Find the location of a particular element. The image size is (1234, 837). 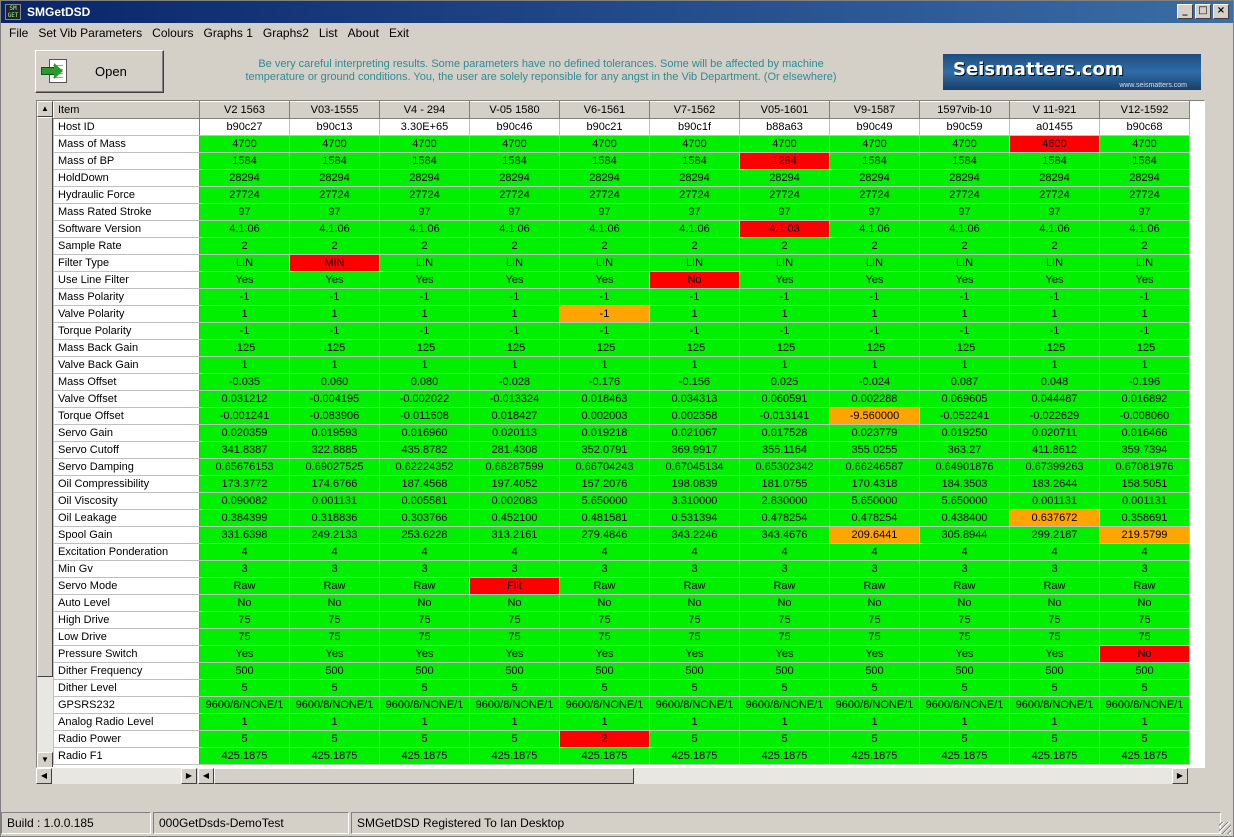

grid-cell: 4.1.06 is located at coordinates (1054, 229).